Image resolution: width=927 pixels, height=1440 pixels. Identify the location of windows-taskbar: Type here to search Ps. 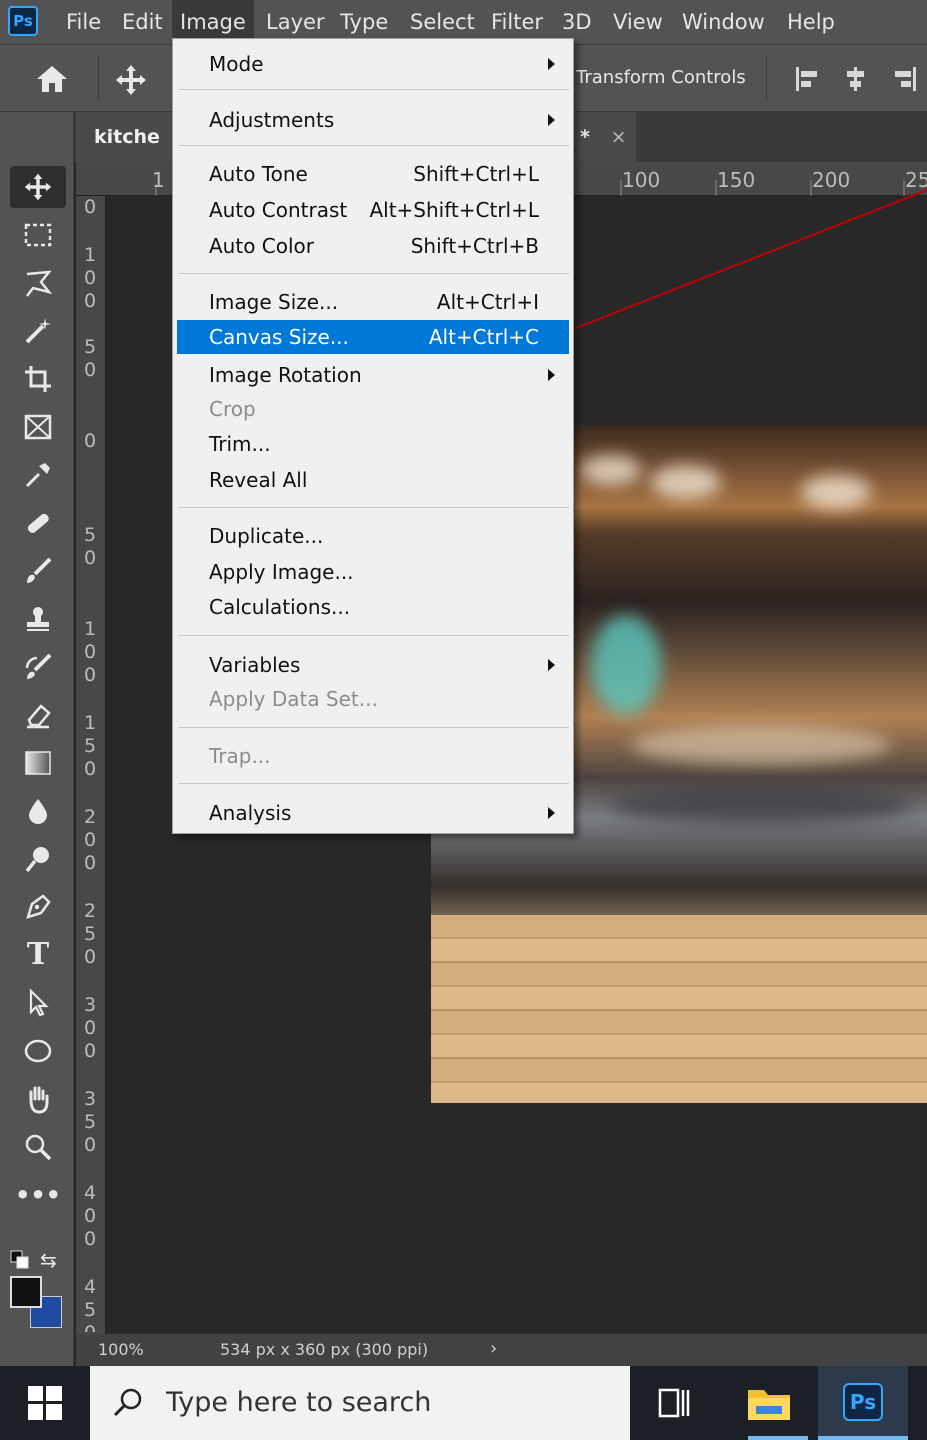
(463, 1403).